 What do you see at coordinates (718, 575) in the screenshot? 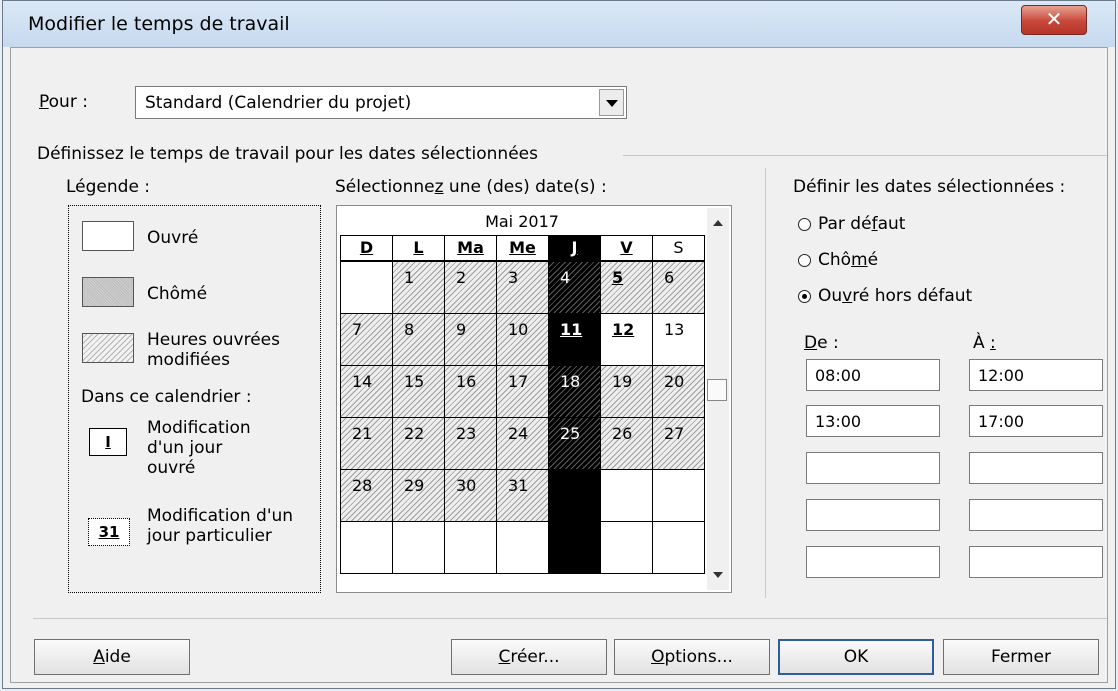
I see `scroll-down-icon` at bounding box center [718, 575].